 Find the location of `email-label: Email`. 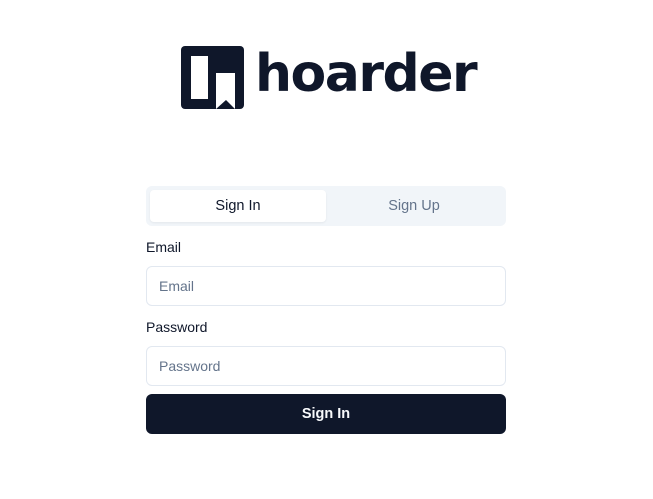

email-label: Email is located at coordinates (164, 247).